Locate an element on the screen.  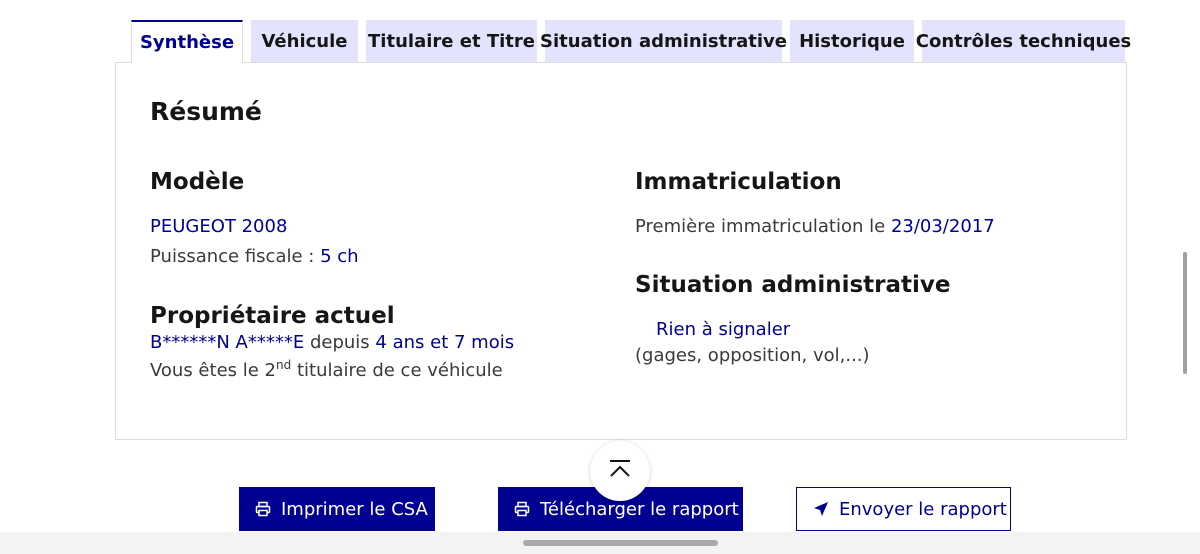
tab-titulaire-titre: Titulaire et Titre is located at coordinates (451, 41).